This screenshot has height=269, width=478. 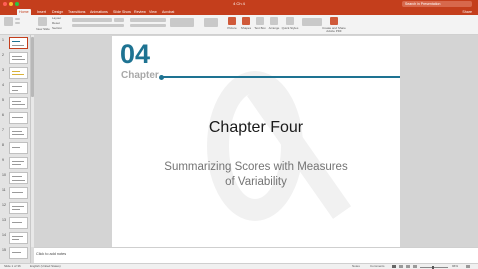 What do you see at coordinates (17, 4) in the screenshot?
I see `zoom-window-icon` at bounding box center [17, 4].